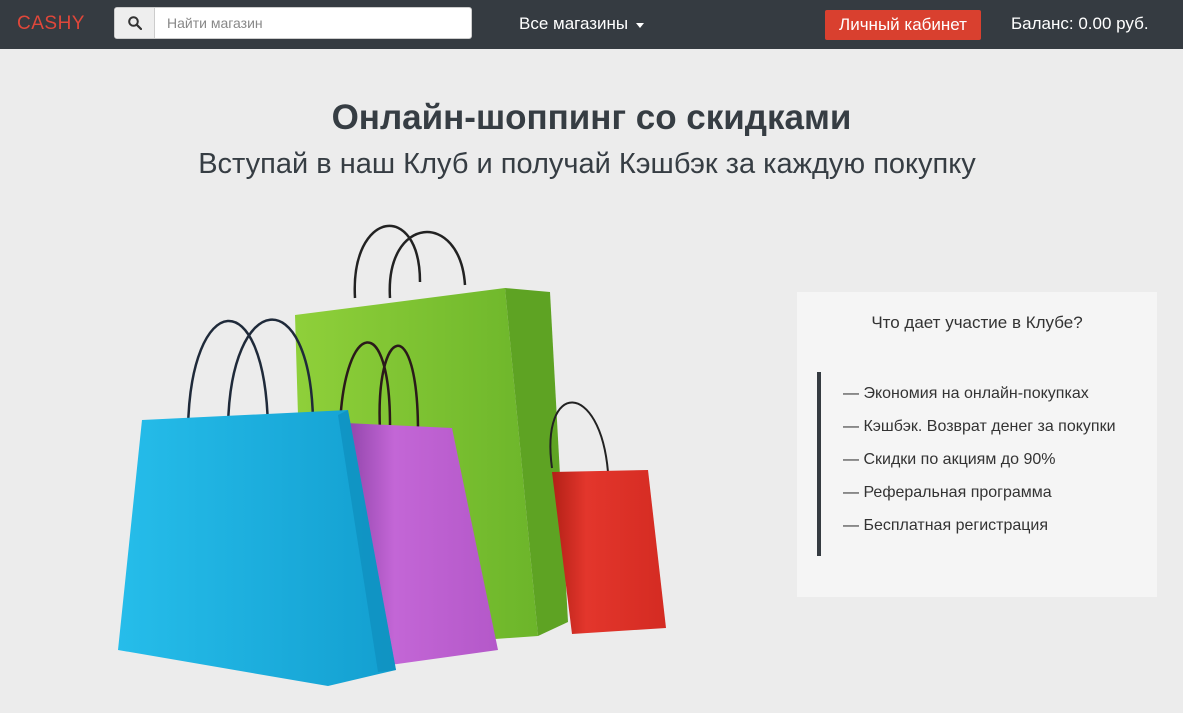 The height and width of the screenshot is (713, 1183). What do you see at coordinates (591, 117) in the screenshot?
I see `hero-title: Онлайн-шоппинг со скидками` at bounding box center [591, 117].